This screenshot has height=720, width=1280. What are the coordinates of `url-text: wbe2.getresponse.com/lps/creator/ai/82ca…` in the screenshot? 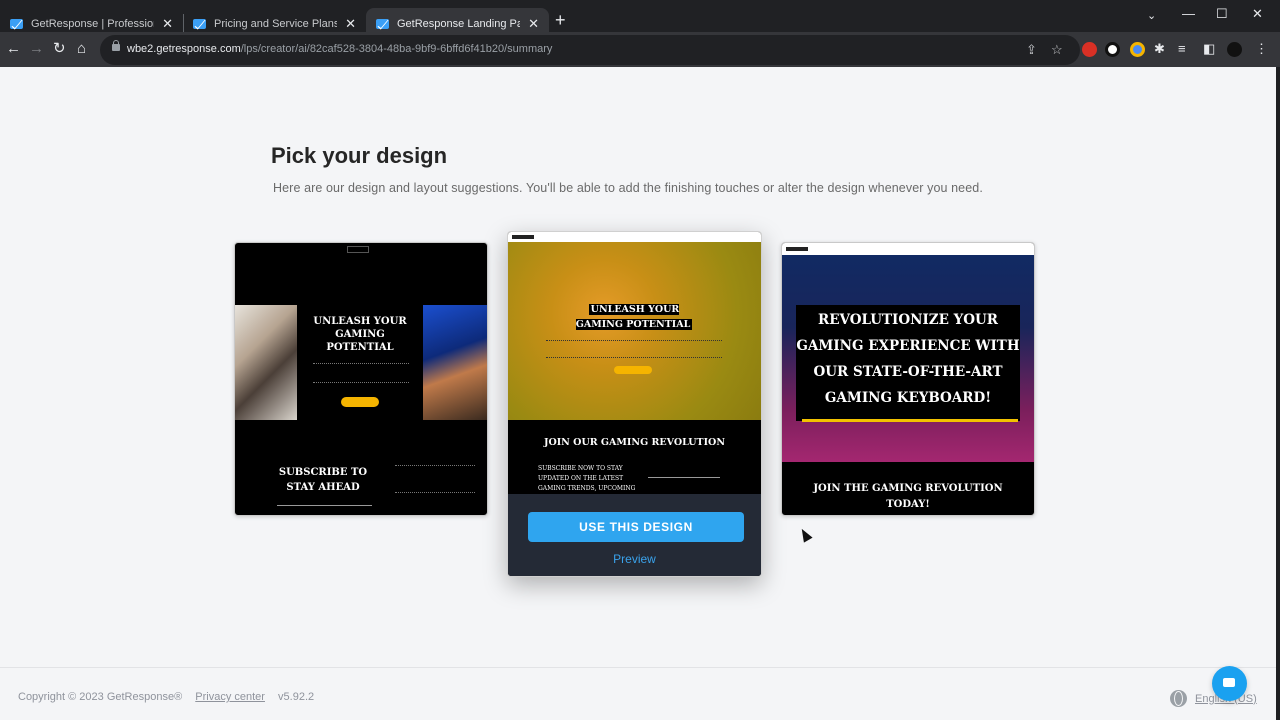 It's located at (340, 49).